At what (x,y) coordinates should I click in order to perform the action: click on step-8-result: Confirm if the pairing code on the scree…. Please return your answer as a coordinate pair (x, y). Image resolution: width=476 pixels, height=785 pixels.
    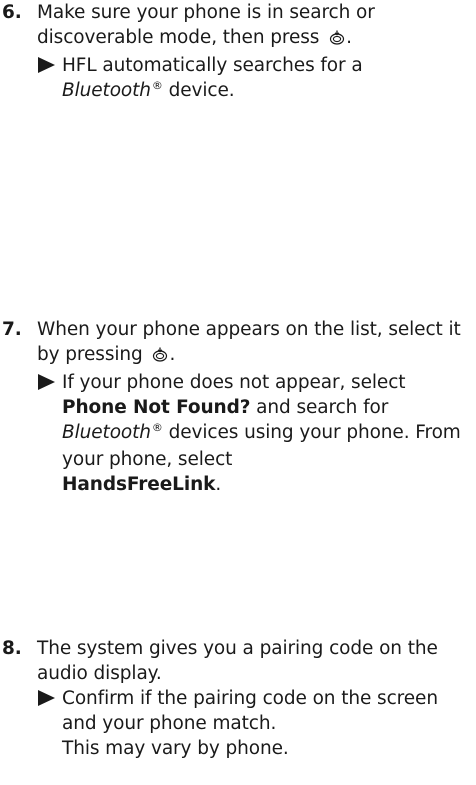
    Looking at the image, I should click on (238, 723).